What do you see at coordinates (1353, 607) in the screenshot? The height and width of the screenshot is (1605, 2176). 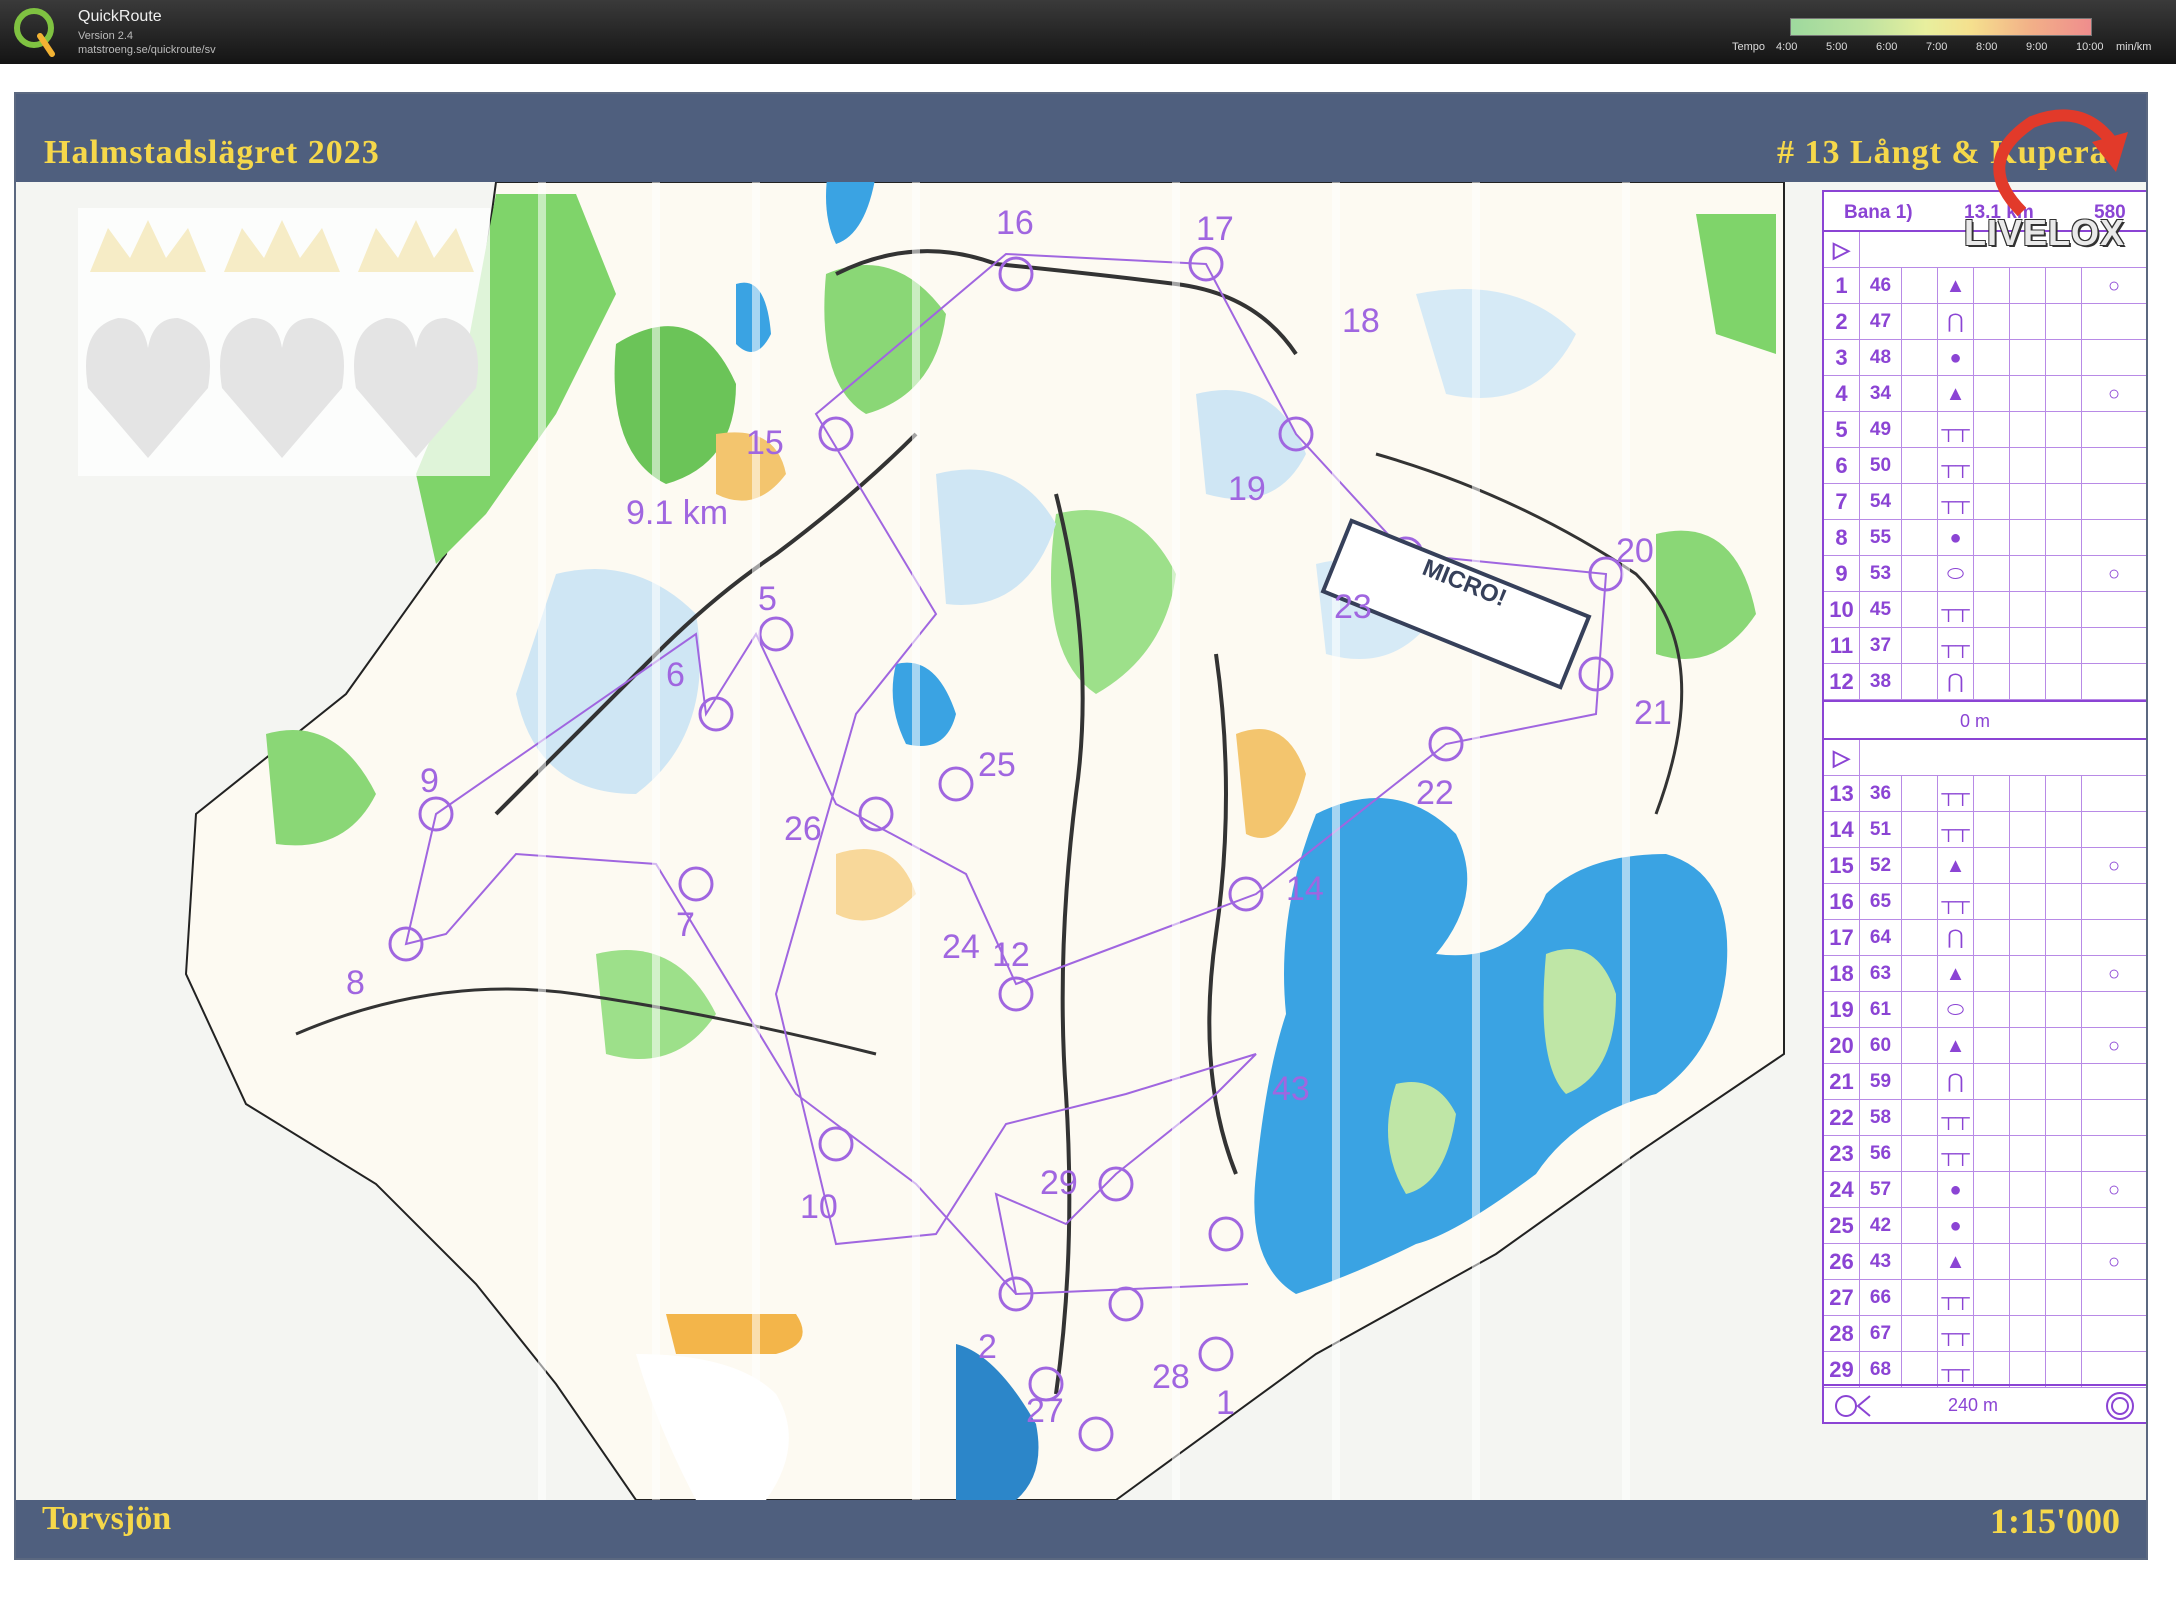 I see `control-number: 23` at bounding box center [1353, 607].